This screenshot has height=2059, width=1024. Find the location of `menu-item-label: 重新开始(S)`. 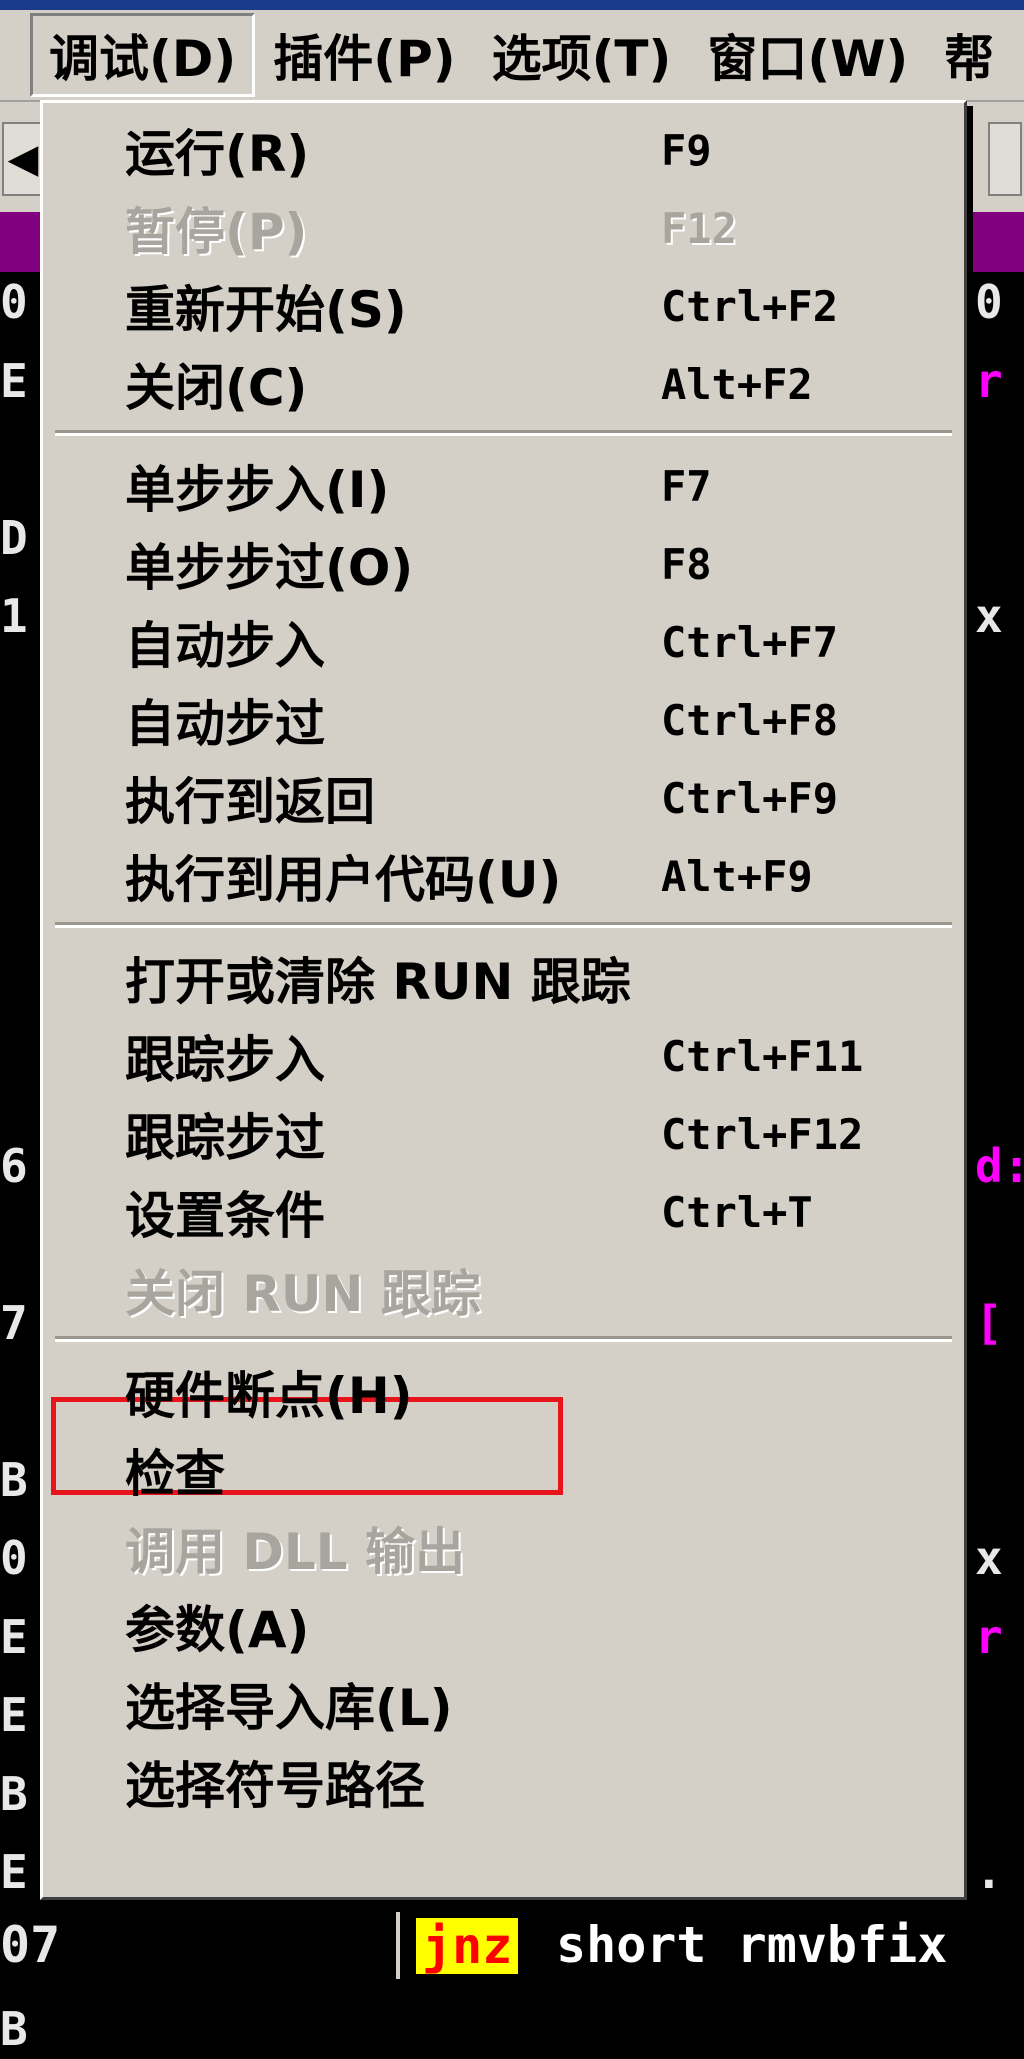

menu-item-label: 重新开始(S) is located at coordinates (266, 310).